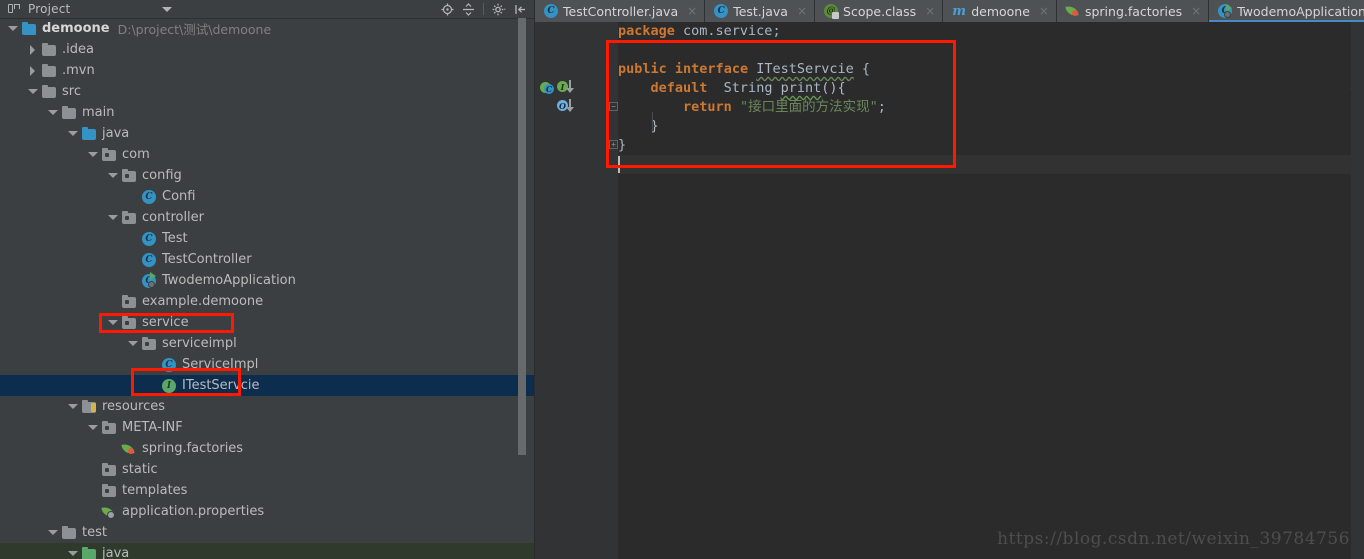 This screenshot has width=1364, height=559. What do you see at coordinates (140, 469) in the screenshot?
I see `tree-row-label: static` at bounding box center [140, 469].